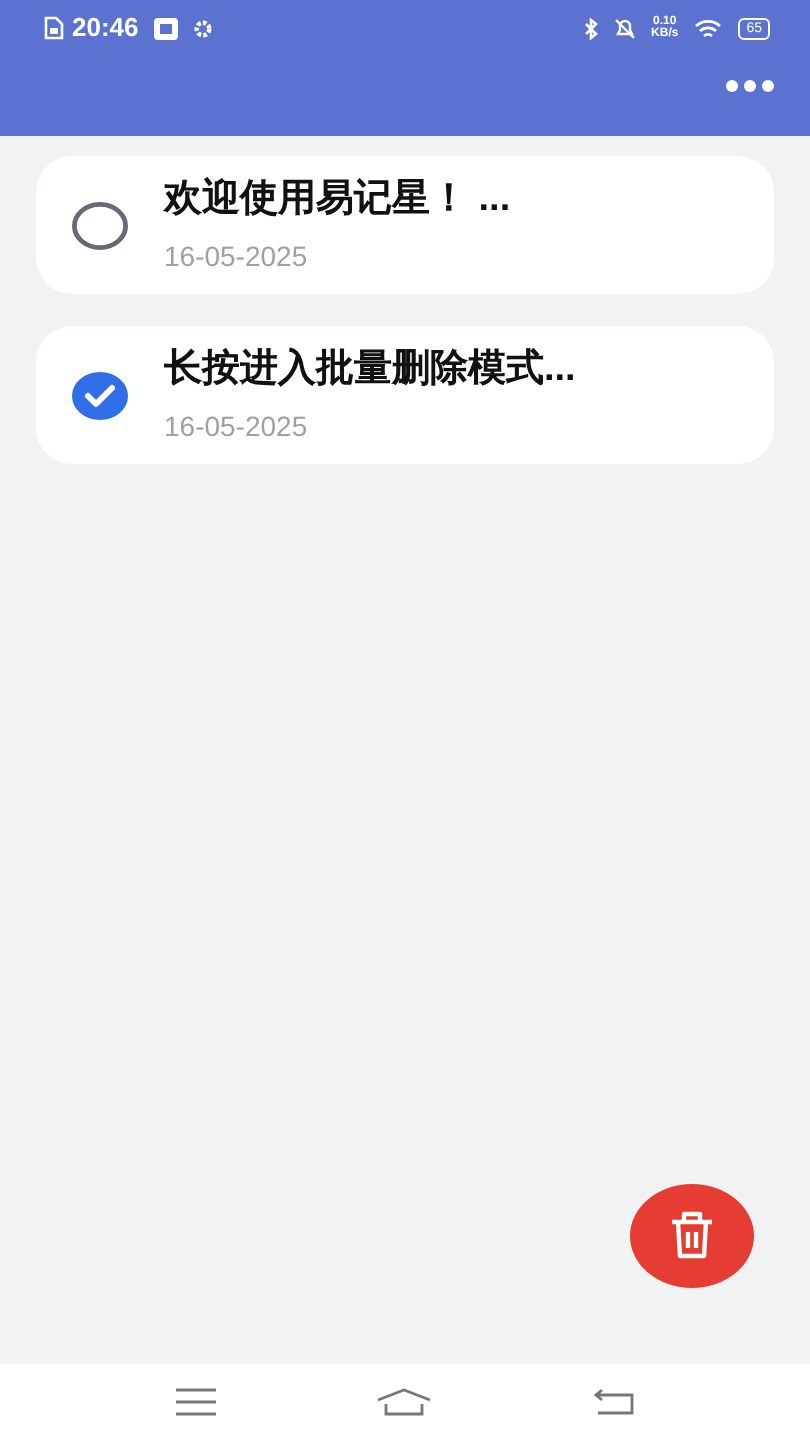  Describe the element at coordinates (405, 395) in the screenshot. I see `note-card: 长按进入批量删除模式... 16-05-2025` at that location.